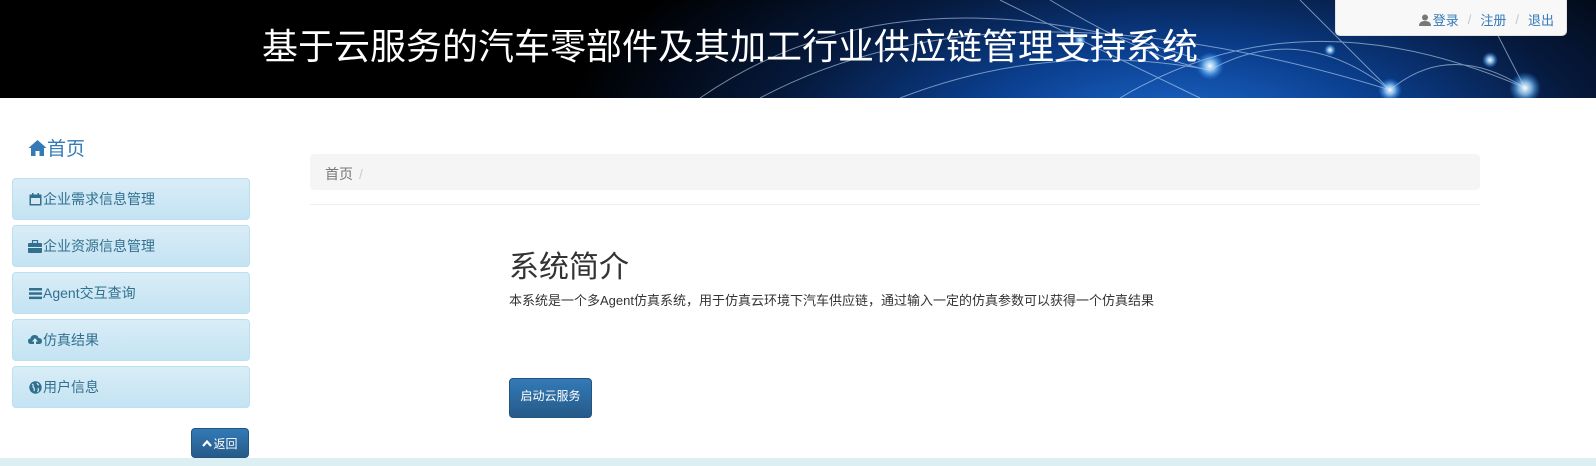 The image size is (1596, 466). What do you see at coordinates (798, 462) in the screenshot?
I see `footer-strip` at bounding box center [798, 462].